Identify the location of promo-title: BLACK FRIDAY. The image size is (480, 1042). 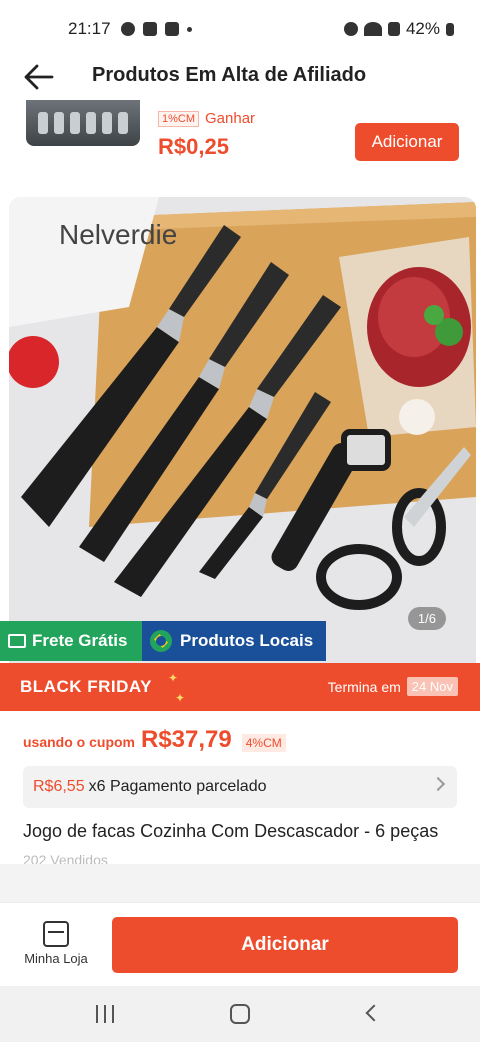
(86, 686).